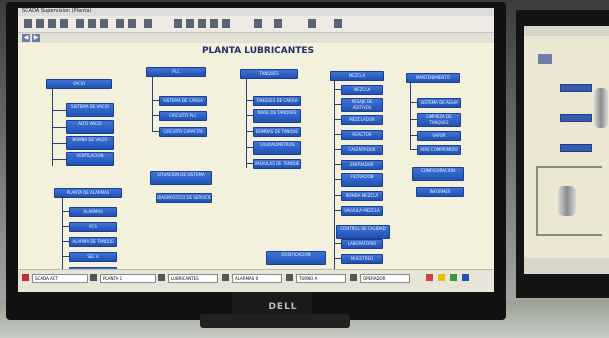 This screenshot has width=609, height=338. Describe the element at coordinates (439, 150) in the screenshot. I see `col5-item: AIRE COMPRIMIDO` at that location.